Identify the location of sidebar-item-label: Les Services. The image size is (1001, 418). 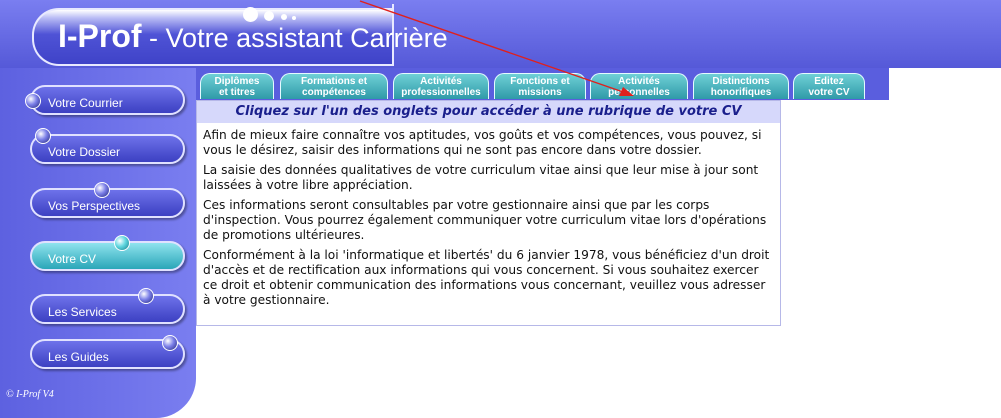
(82, 312).